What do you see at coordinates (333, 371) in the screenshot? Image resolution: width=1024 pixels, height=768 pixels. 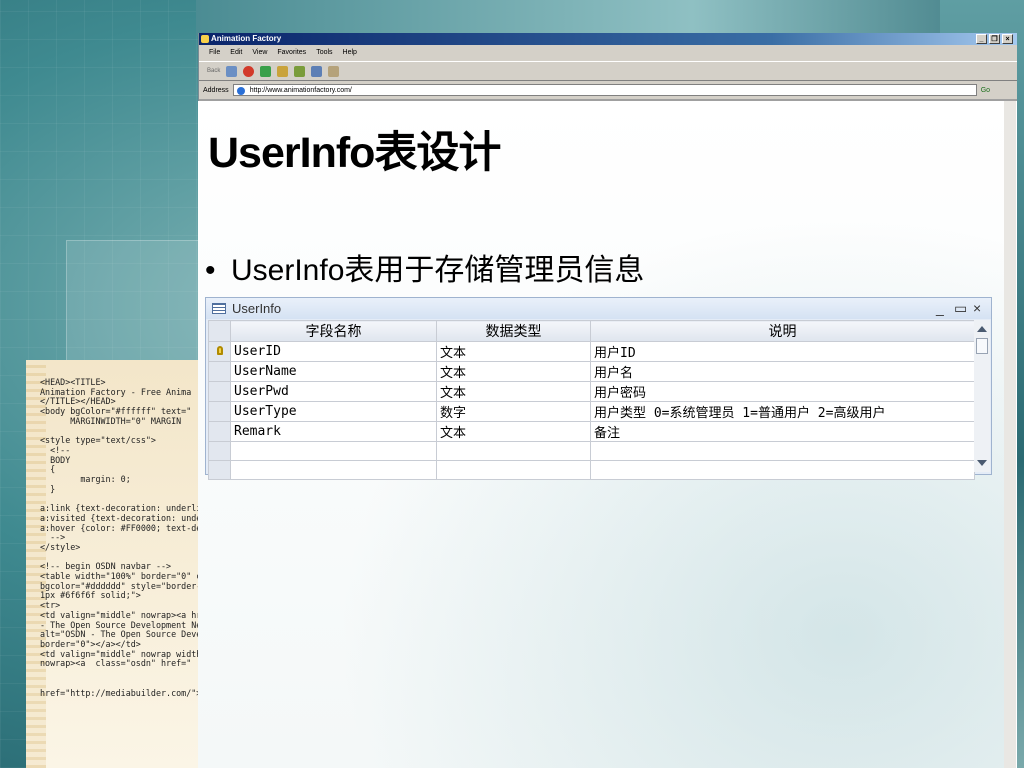 I see `field-name-cell: UserName` at bounding box center [333, 371].